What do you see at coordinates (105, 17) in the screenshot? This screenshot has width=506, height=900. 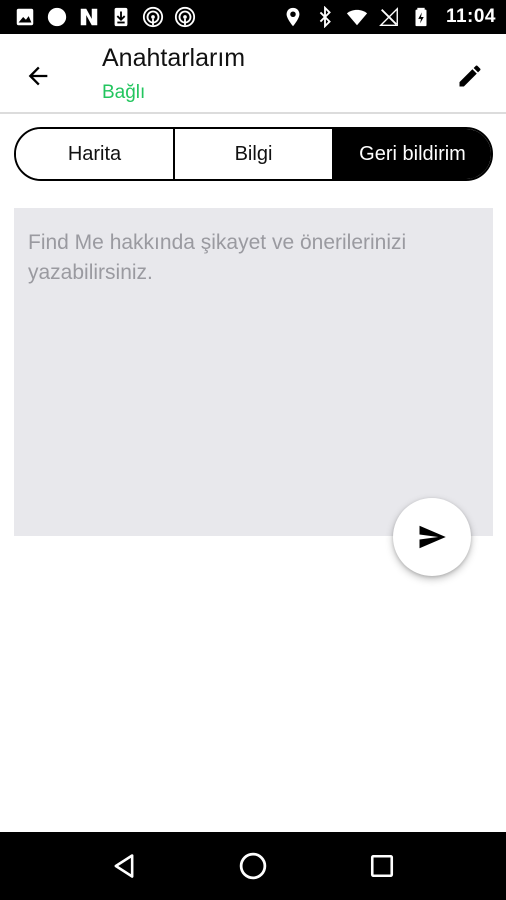 I see `status-notifications` at bounding box center [105, 17].